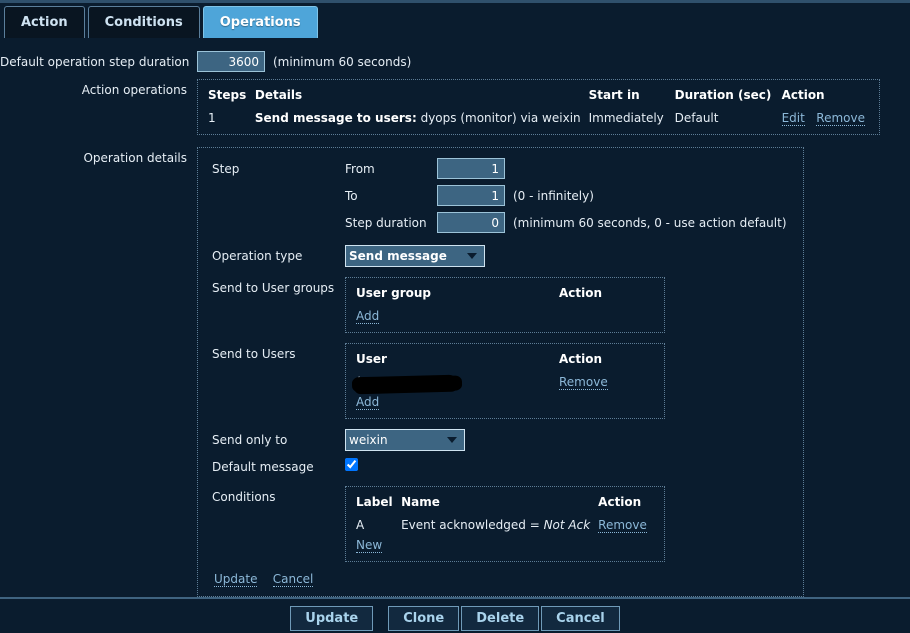 The image size is (910, 633). What do you see at coordinates (273, 288) in the screenshot?
I see `label-send-to-user-groups: Send to User groups` at bounding box center [273, 288].